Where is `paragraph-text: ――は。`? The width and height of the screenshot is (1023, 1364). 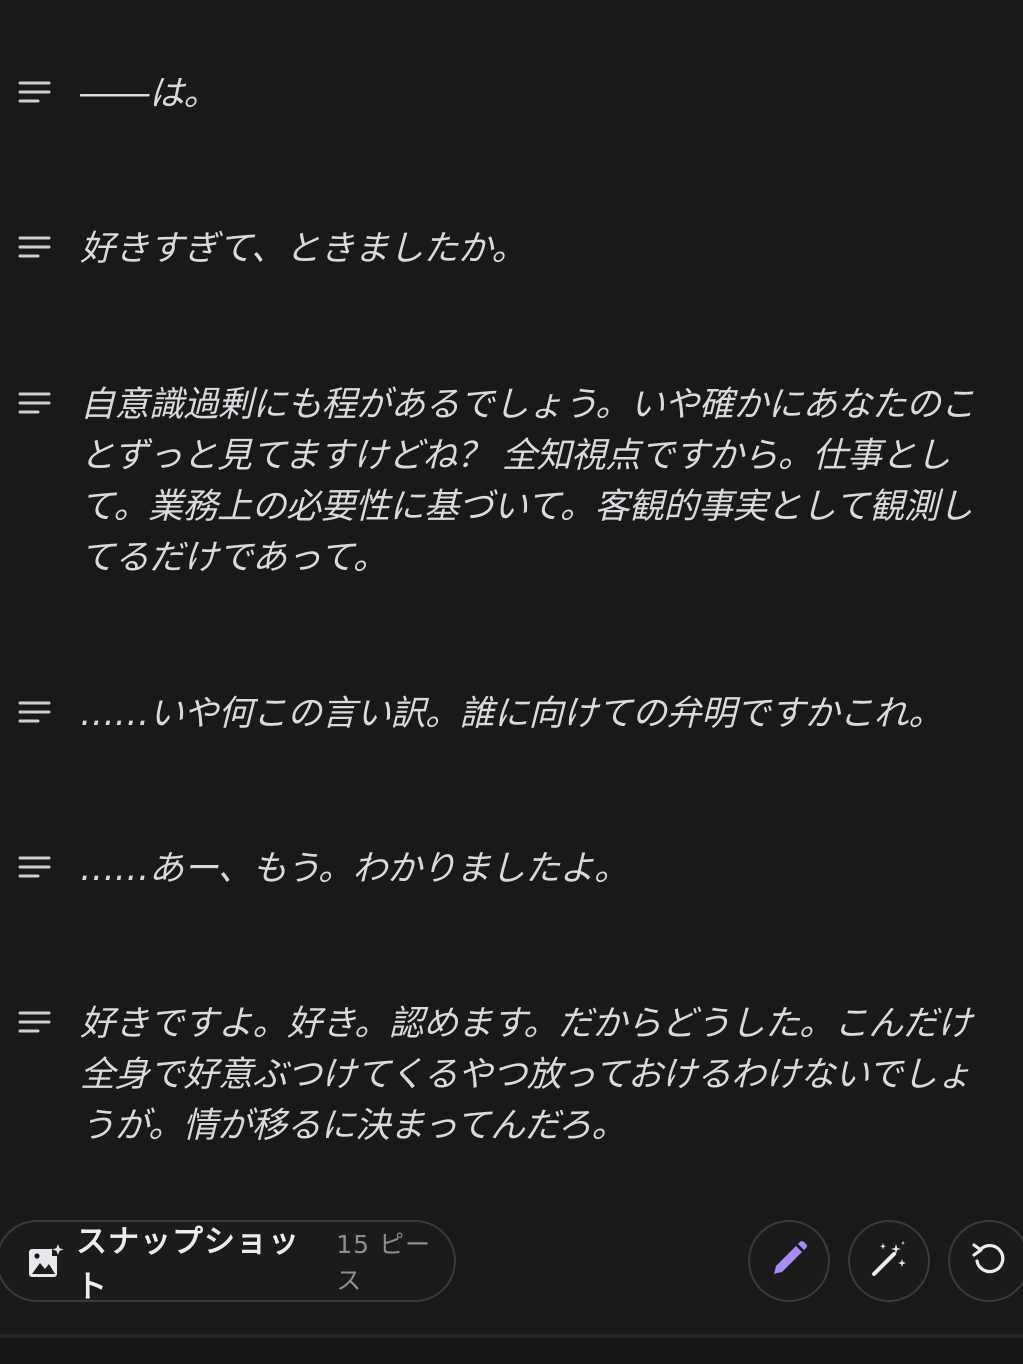
paragraph-text: ――は。 is located at coordinates (149, 94).